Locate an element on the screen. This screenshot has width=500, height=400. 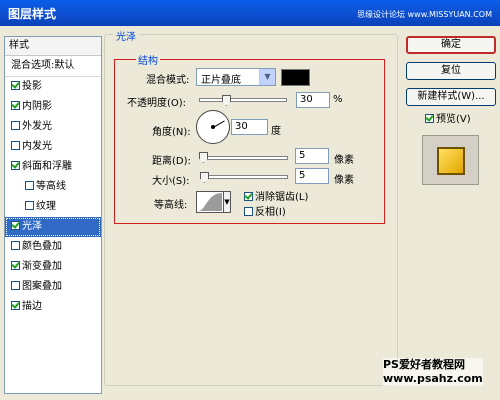
style-item-gradient-overlay: 渐变叠加 is located at coordinates (53, 267).